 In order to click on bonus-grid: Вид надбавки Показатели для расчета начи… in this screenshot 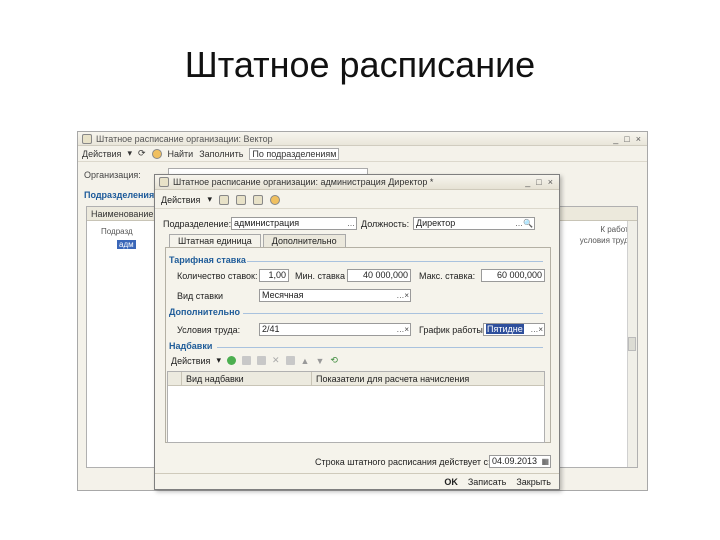, I will do `click(356, 407)`.